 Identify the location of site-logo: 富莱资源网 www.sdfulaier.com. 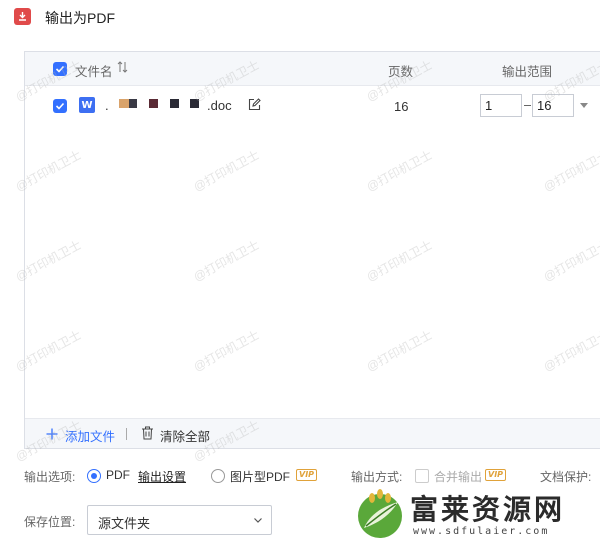
(475, 514).